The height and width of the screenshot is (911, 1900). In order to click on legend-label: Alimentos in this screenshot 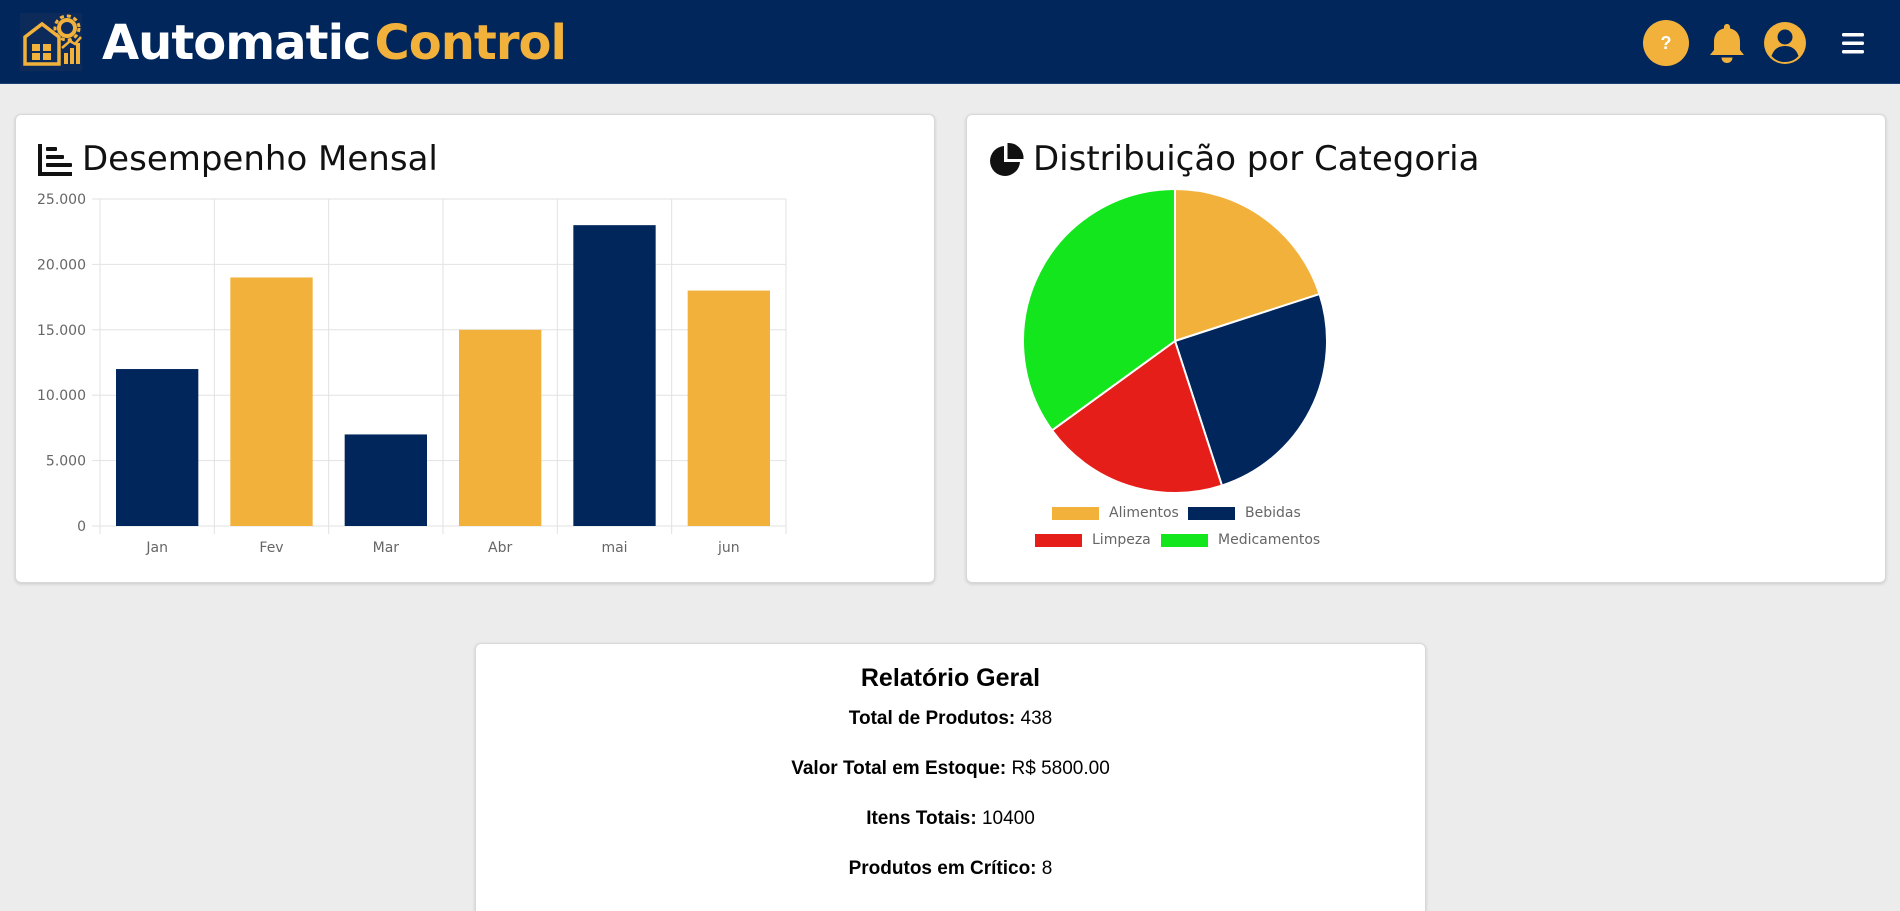, I will do `click(1144, 513)`.